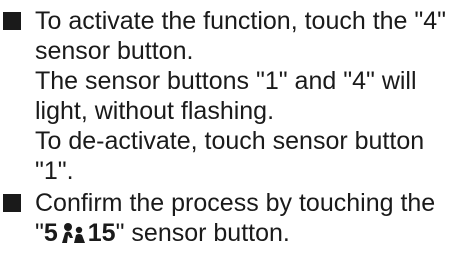  I want to click on text-line: sensor button., so click(114, 51).